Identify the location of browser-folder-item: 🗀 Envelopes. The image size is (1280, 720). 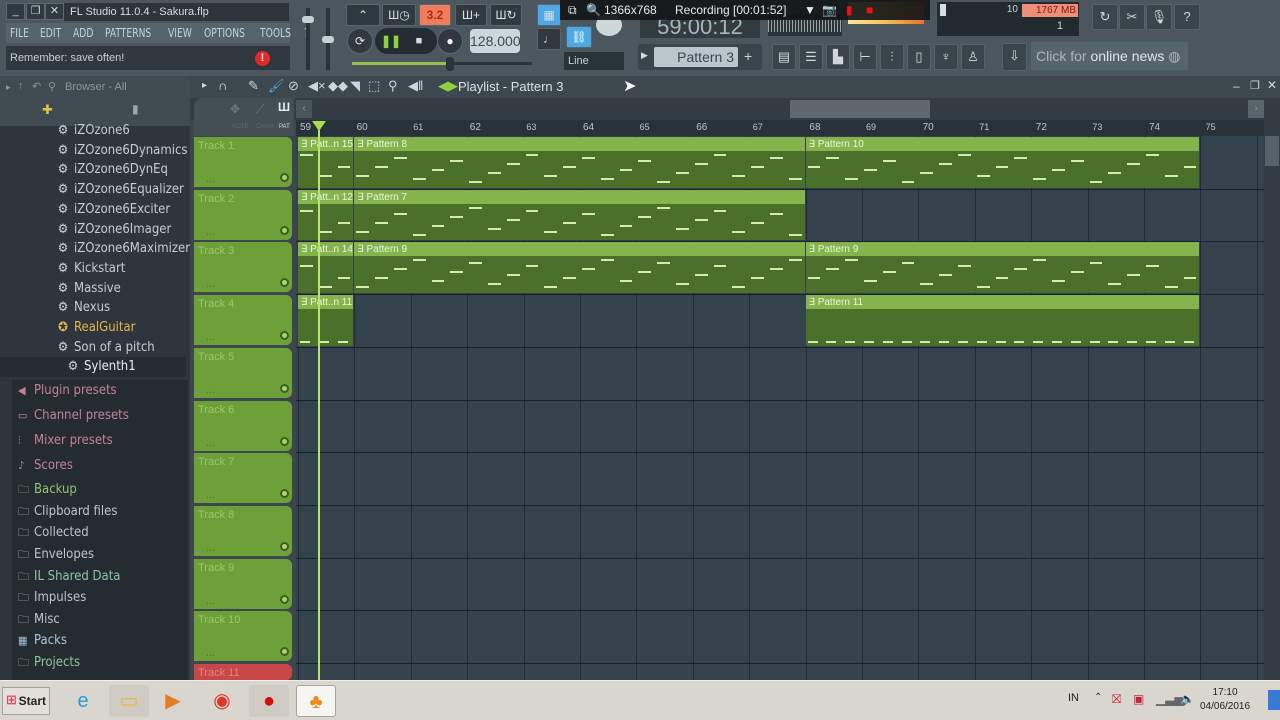
(93, 555).